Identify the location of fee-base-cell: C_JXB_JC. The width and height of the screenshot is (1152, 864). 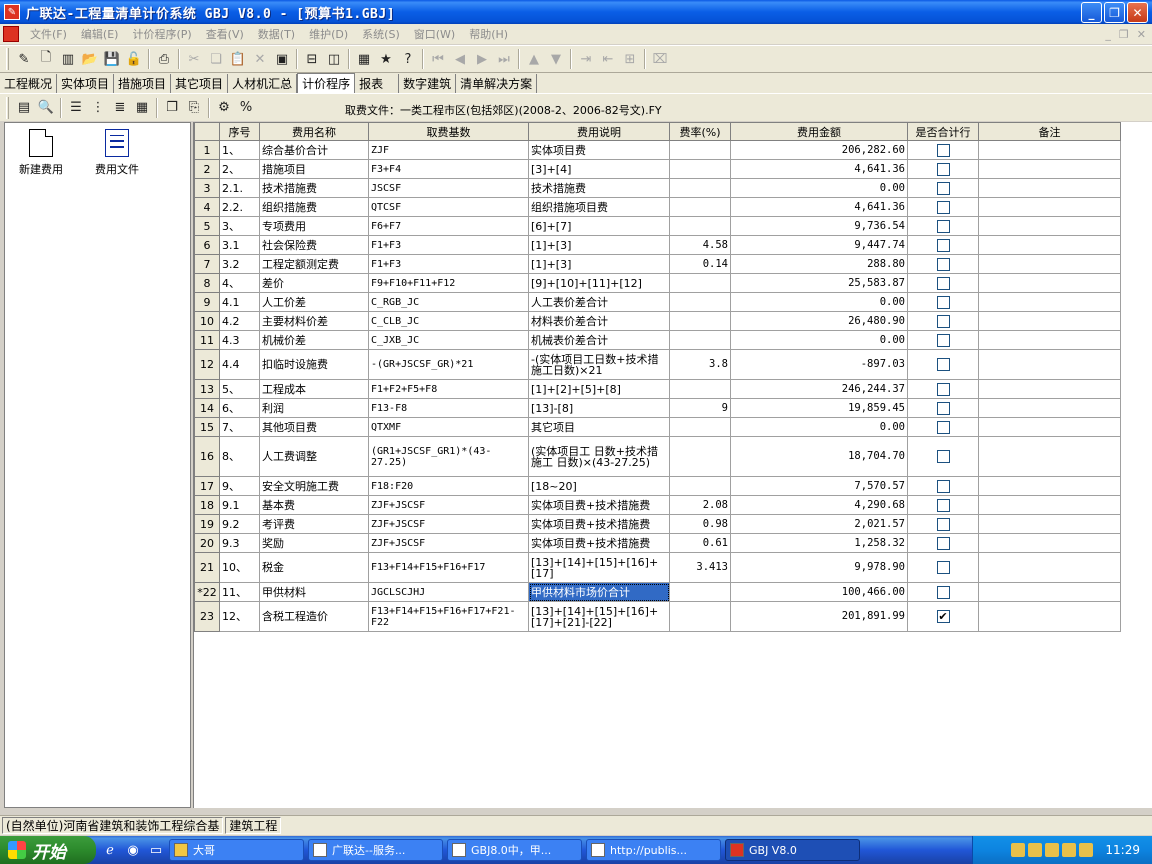
(448, 340).